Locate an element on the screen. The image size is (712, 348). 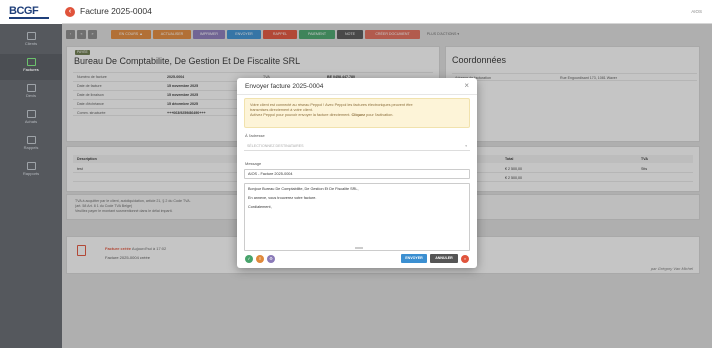
back-icon: ‹ is located at coordinates (70, 12).